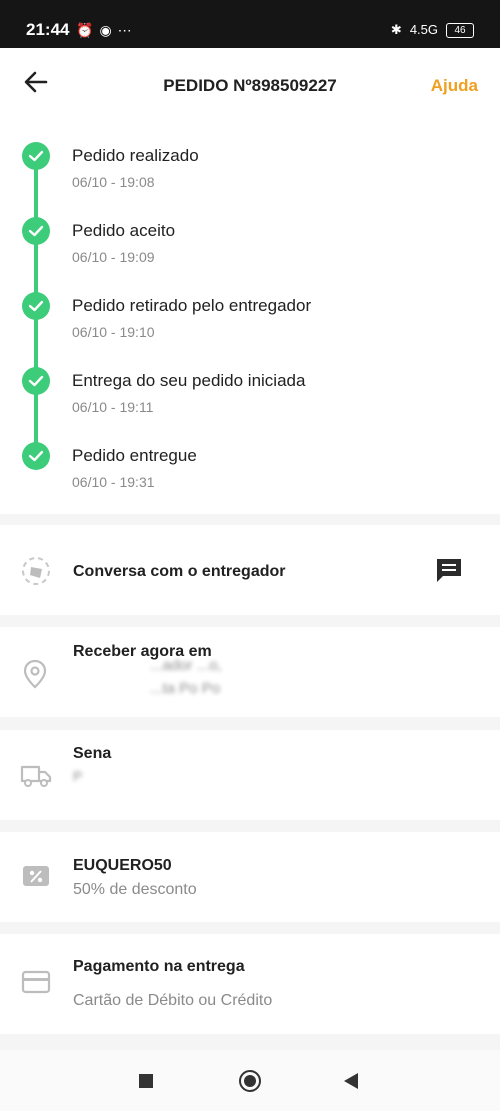  I want to click on battery-icon: 46, so click(460, 30).